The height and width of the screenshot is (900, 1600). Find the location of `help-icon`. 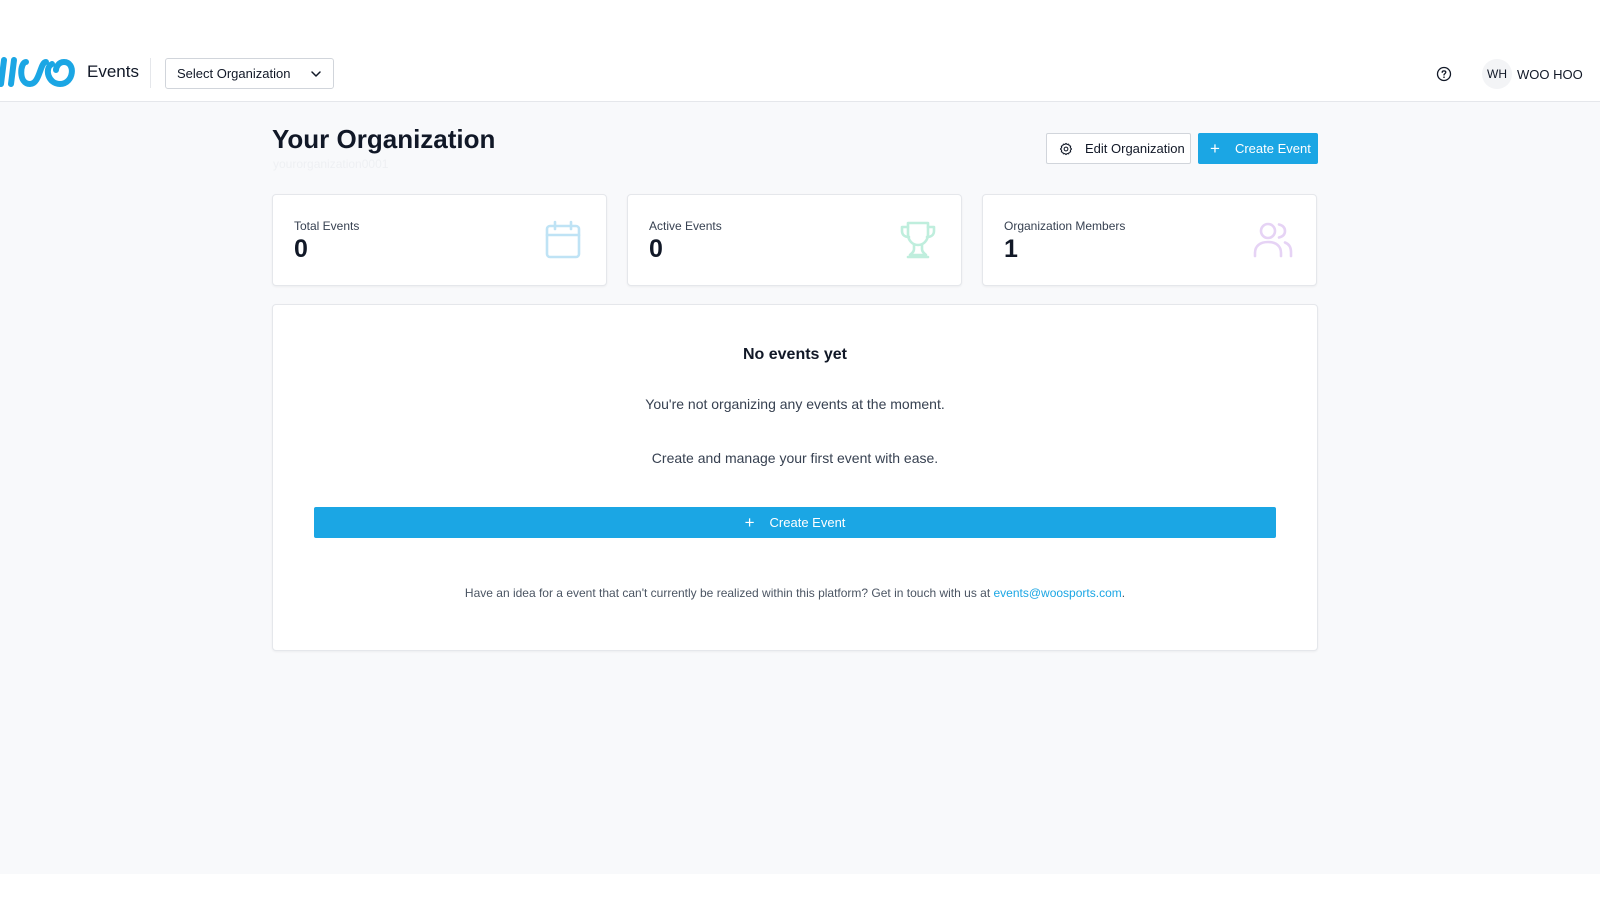

help-icon is located at coordinates (1444, 74).